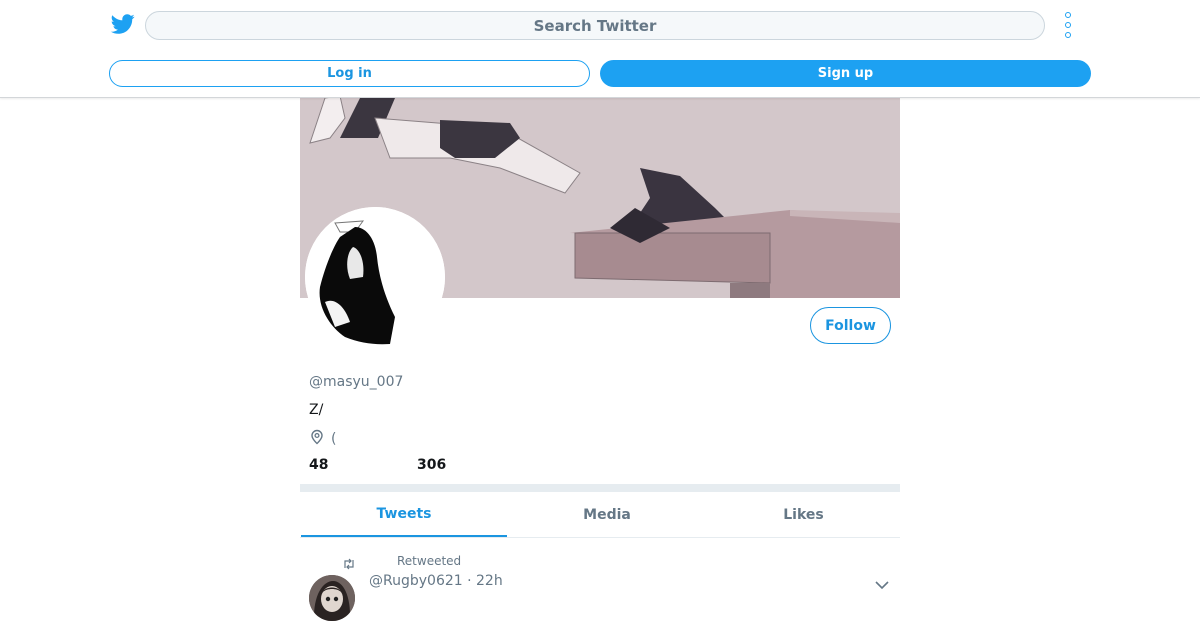 This screenshot has width=1200, height=630. Describe the element at coordinates (436, 581) in the screenshot. I see `tweet-meta: @Rugby0621 · 22h` at that location.